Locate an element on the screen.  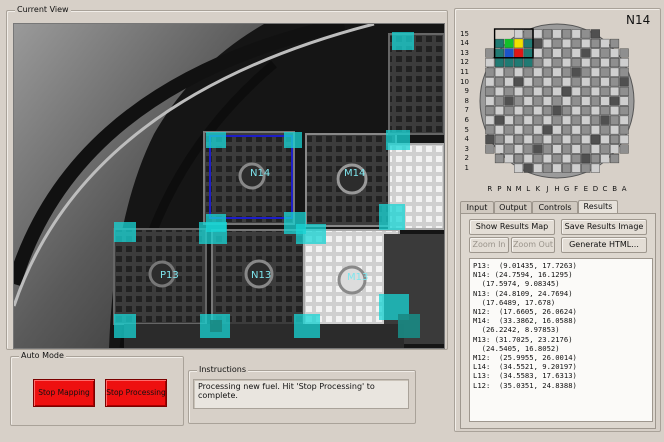
save-results-image-button: Save Results Image is located at coordinates (604, 227).